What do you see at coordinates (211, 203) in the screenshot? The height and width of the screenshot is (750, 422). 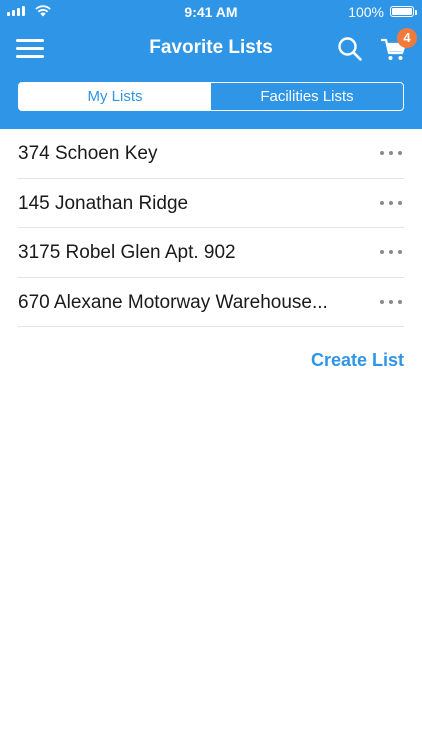 I see `list-item: 145 Jonathan Ridge` at bounding box center [211, 203].